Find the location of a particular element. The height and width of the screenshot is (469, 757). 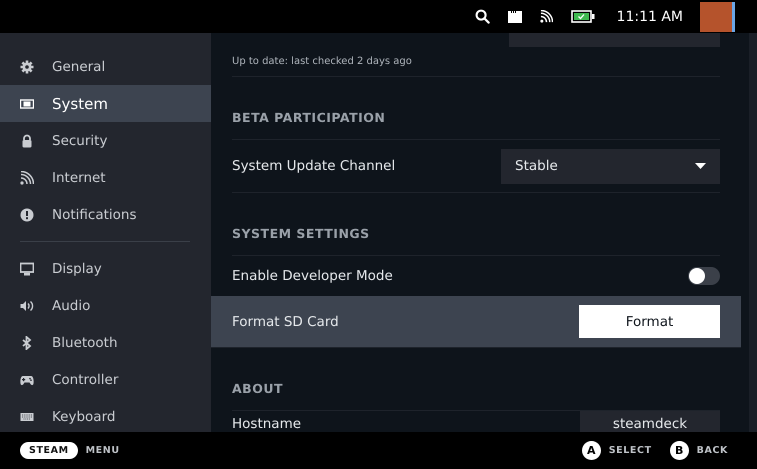

clock-time: 11:11 AM is located at coordinates (649, 16).